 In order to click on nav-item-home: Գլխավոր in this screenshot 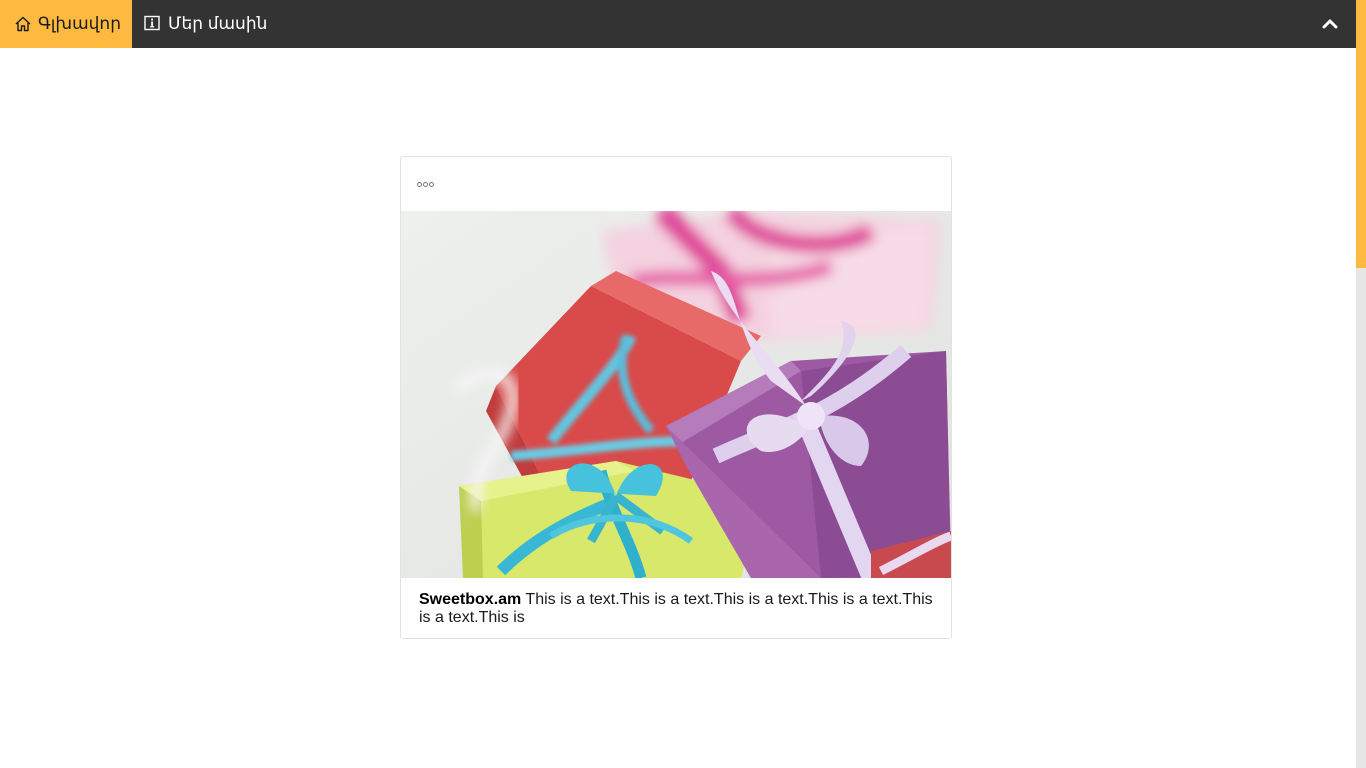, I will do `click(66, 24)`.